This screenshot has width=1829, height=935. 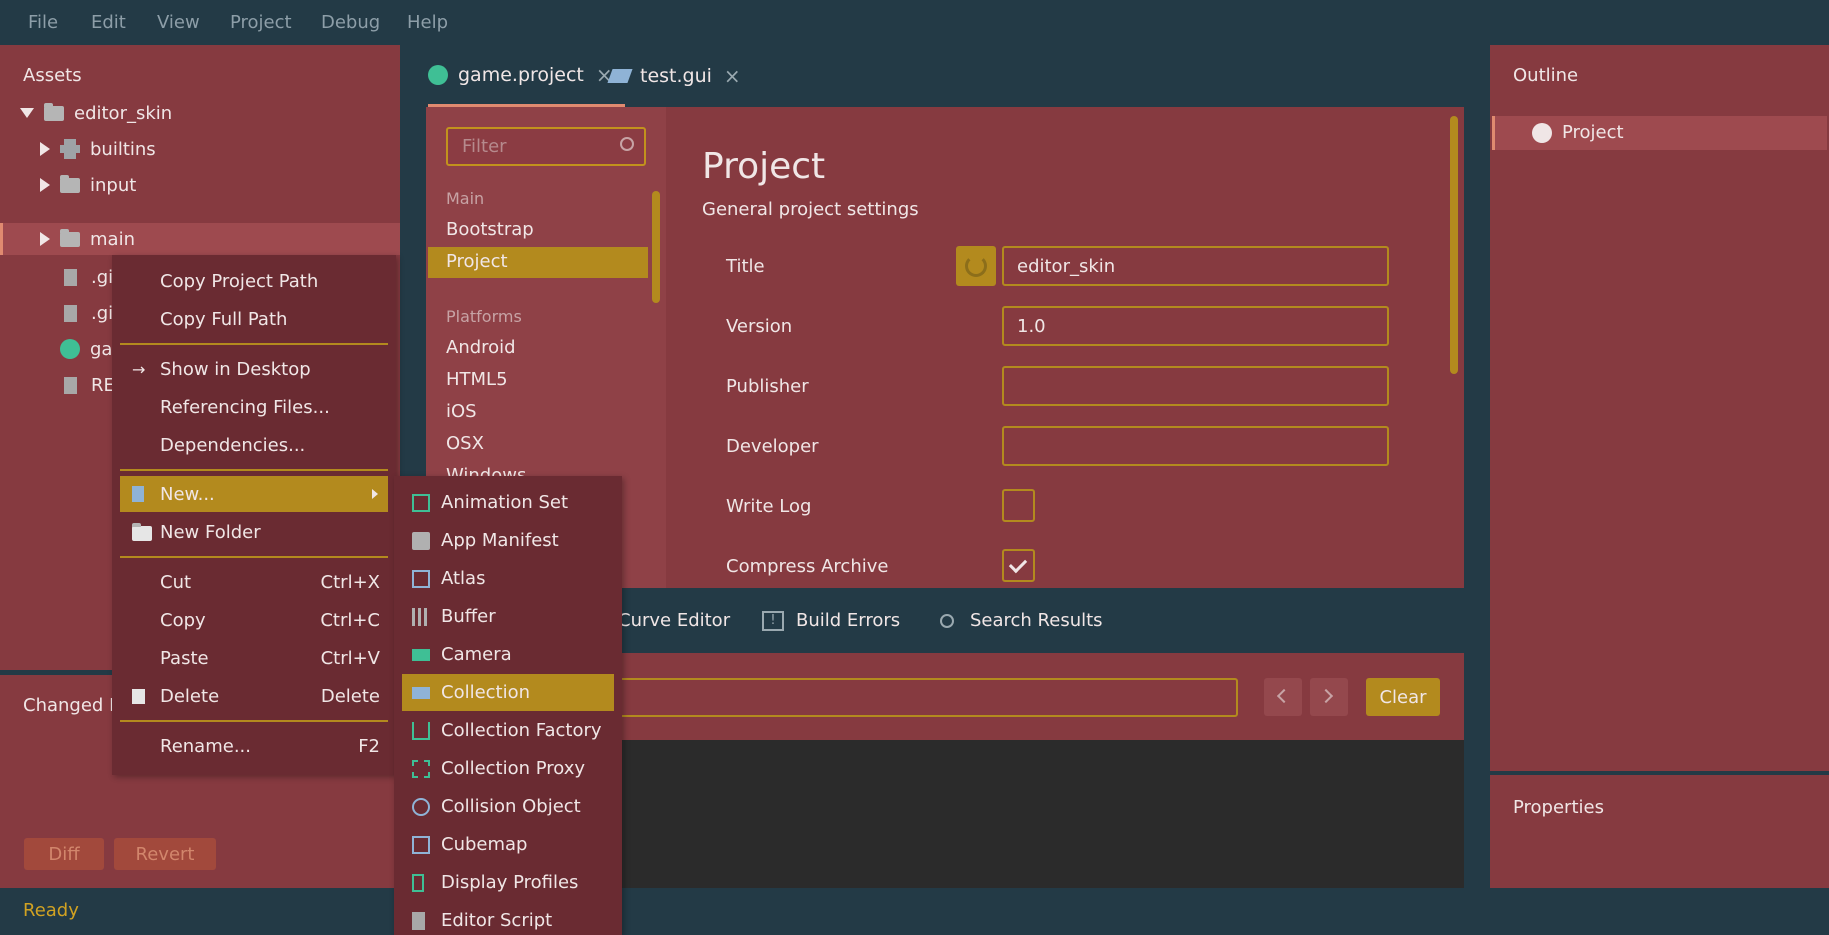 I want to click on close-icon: ×, so click(x=732, y=76).